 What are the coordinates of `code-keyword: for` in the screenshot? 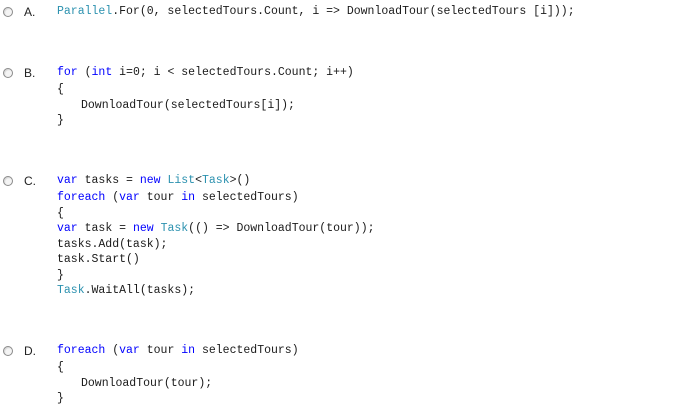 It's located at (67, 72).